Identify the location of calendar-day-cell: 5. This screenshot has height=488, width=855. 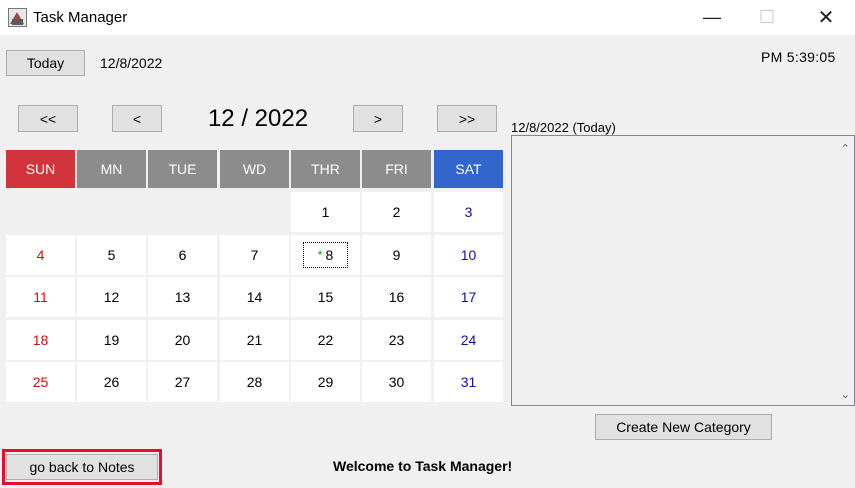
(111, 255).